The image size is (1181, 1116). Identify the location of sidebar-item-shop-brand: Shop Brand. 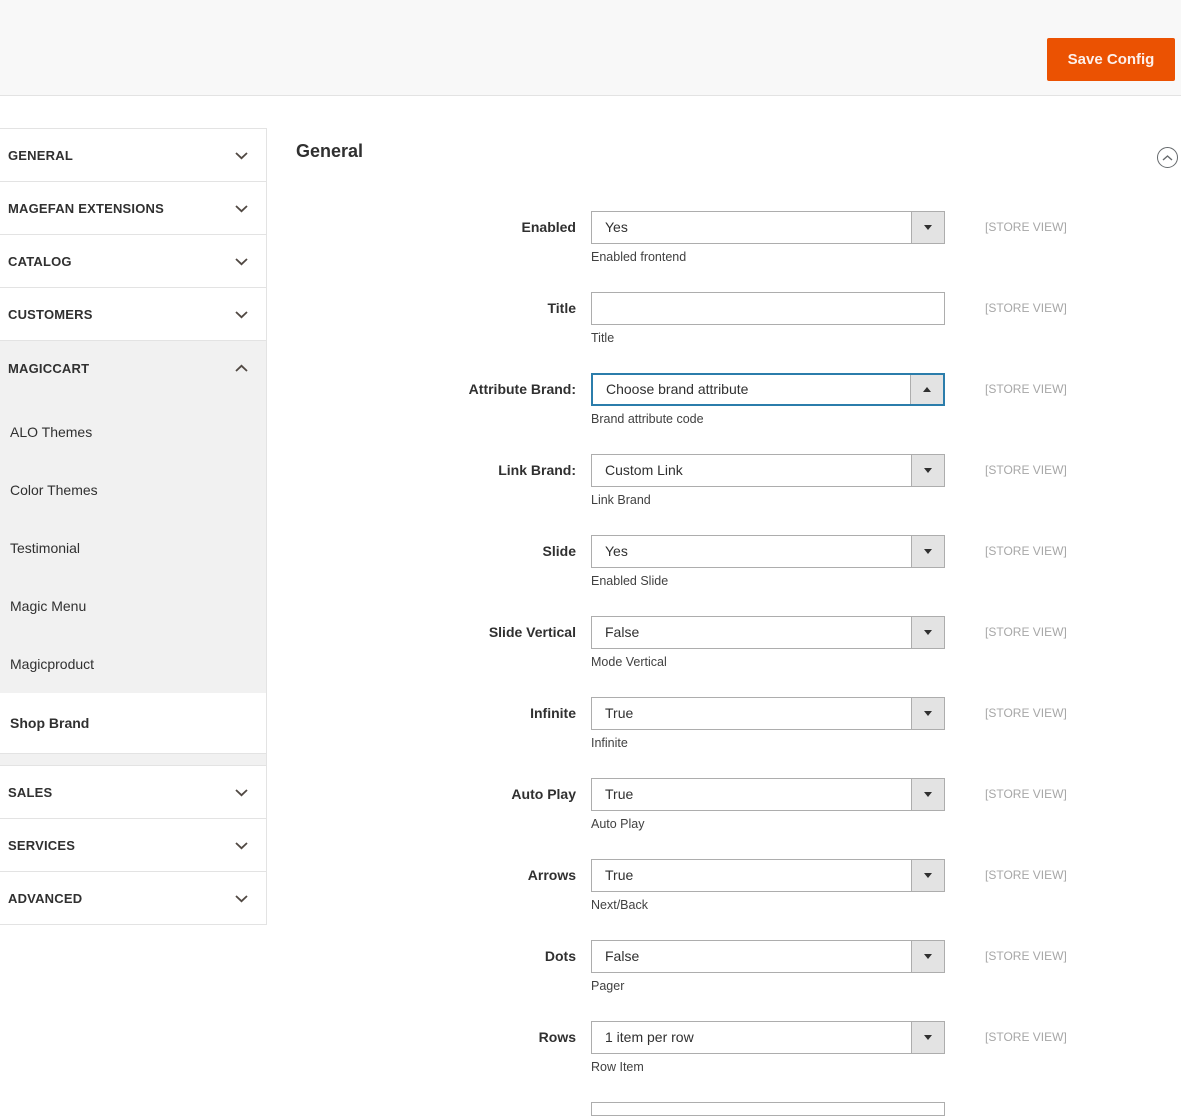
(133, 723).